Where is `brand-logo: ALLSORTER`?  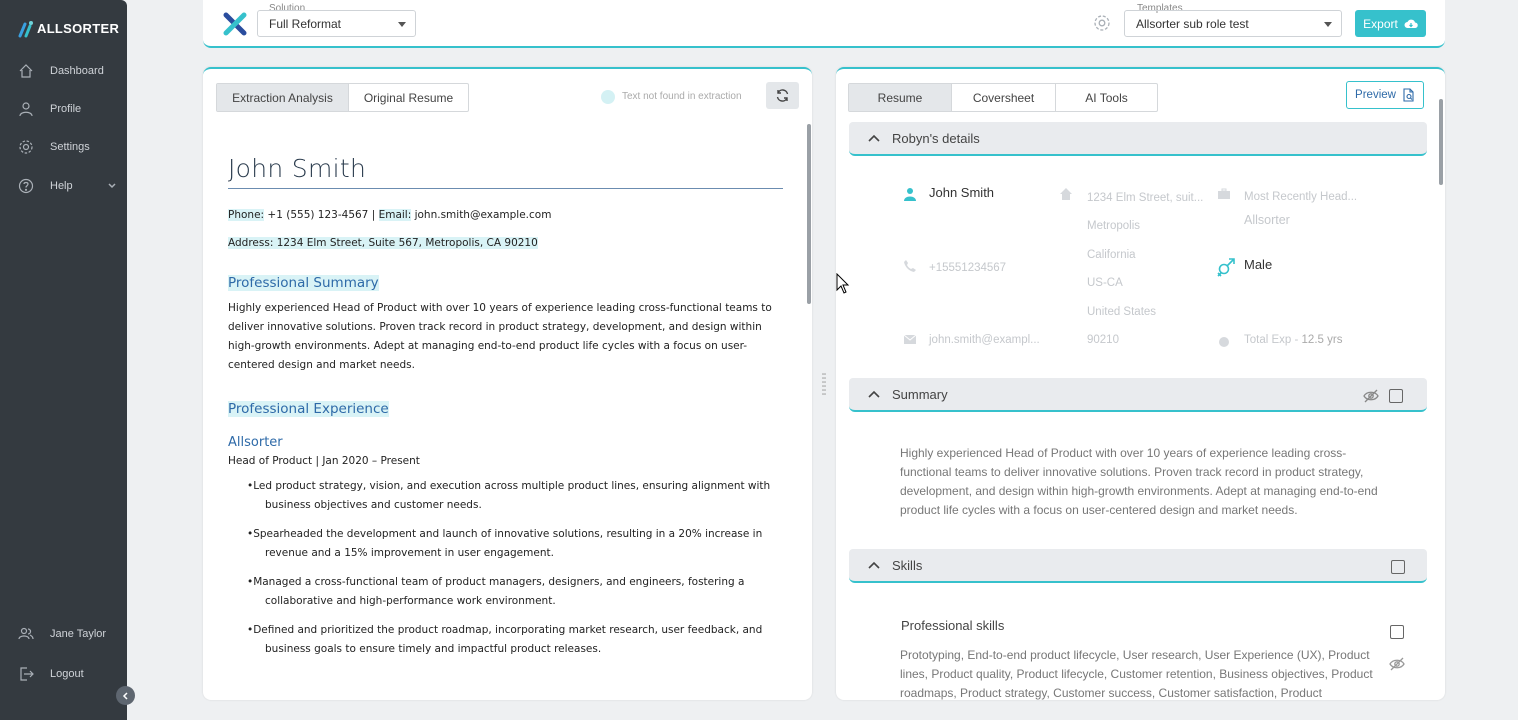
brand-logo: ALLSORTER is located at coordinates (63, 22).